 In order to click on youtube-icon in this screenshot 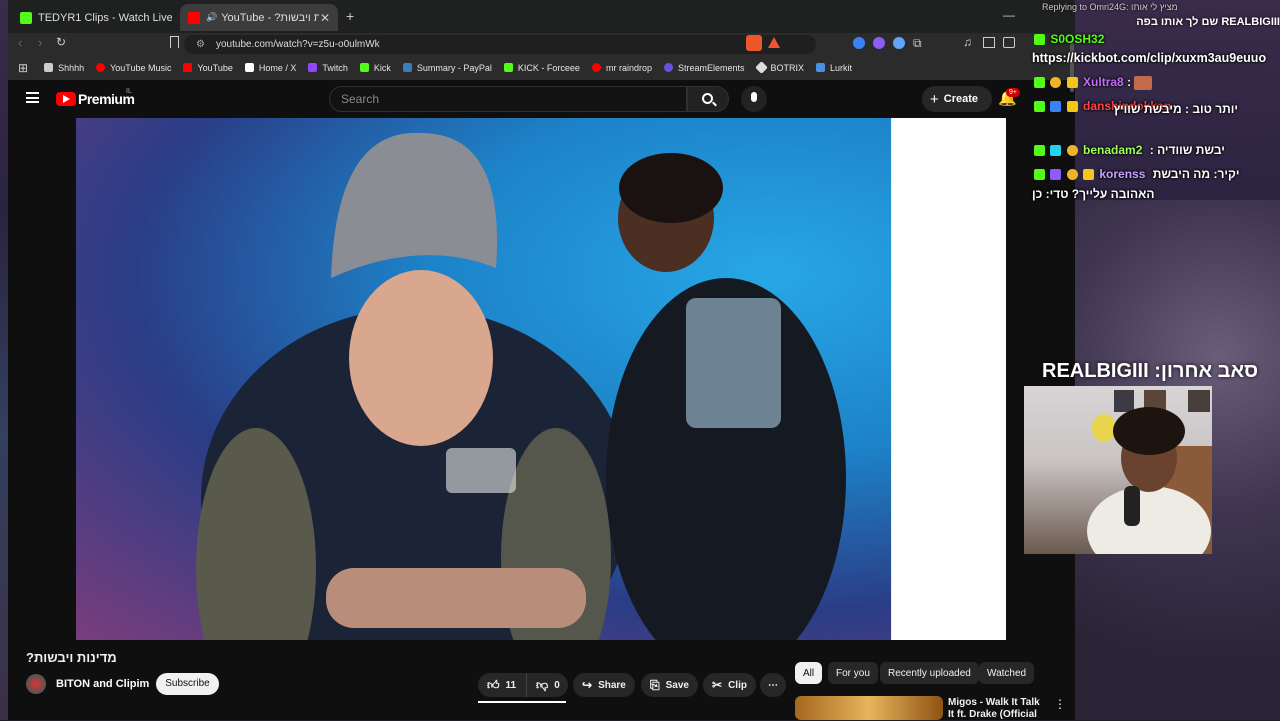, I will do `click(194, 17)`.